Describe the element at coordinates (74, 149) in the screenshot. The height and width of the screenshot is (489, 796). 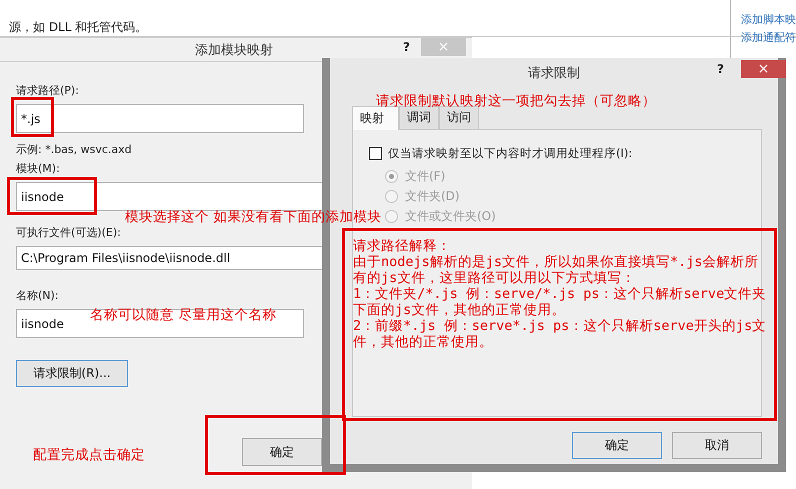
I see `hint-text: 示例: *.bas, wsvc.axd` at that location.